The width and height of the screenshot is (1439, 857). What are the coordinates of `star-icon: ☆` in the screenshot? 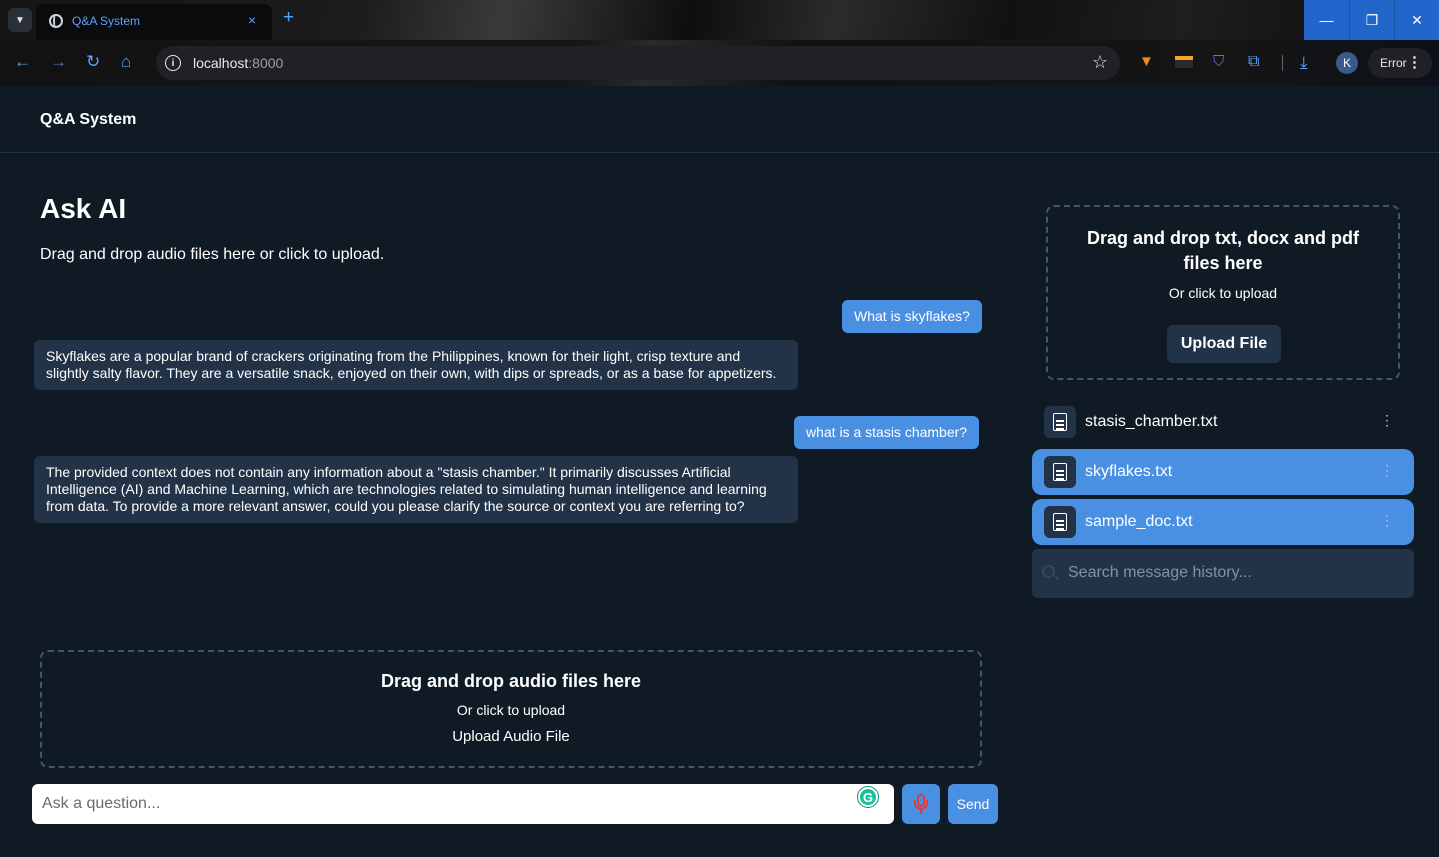 It's located at (1100, 62).